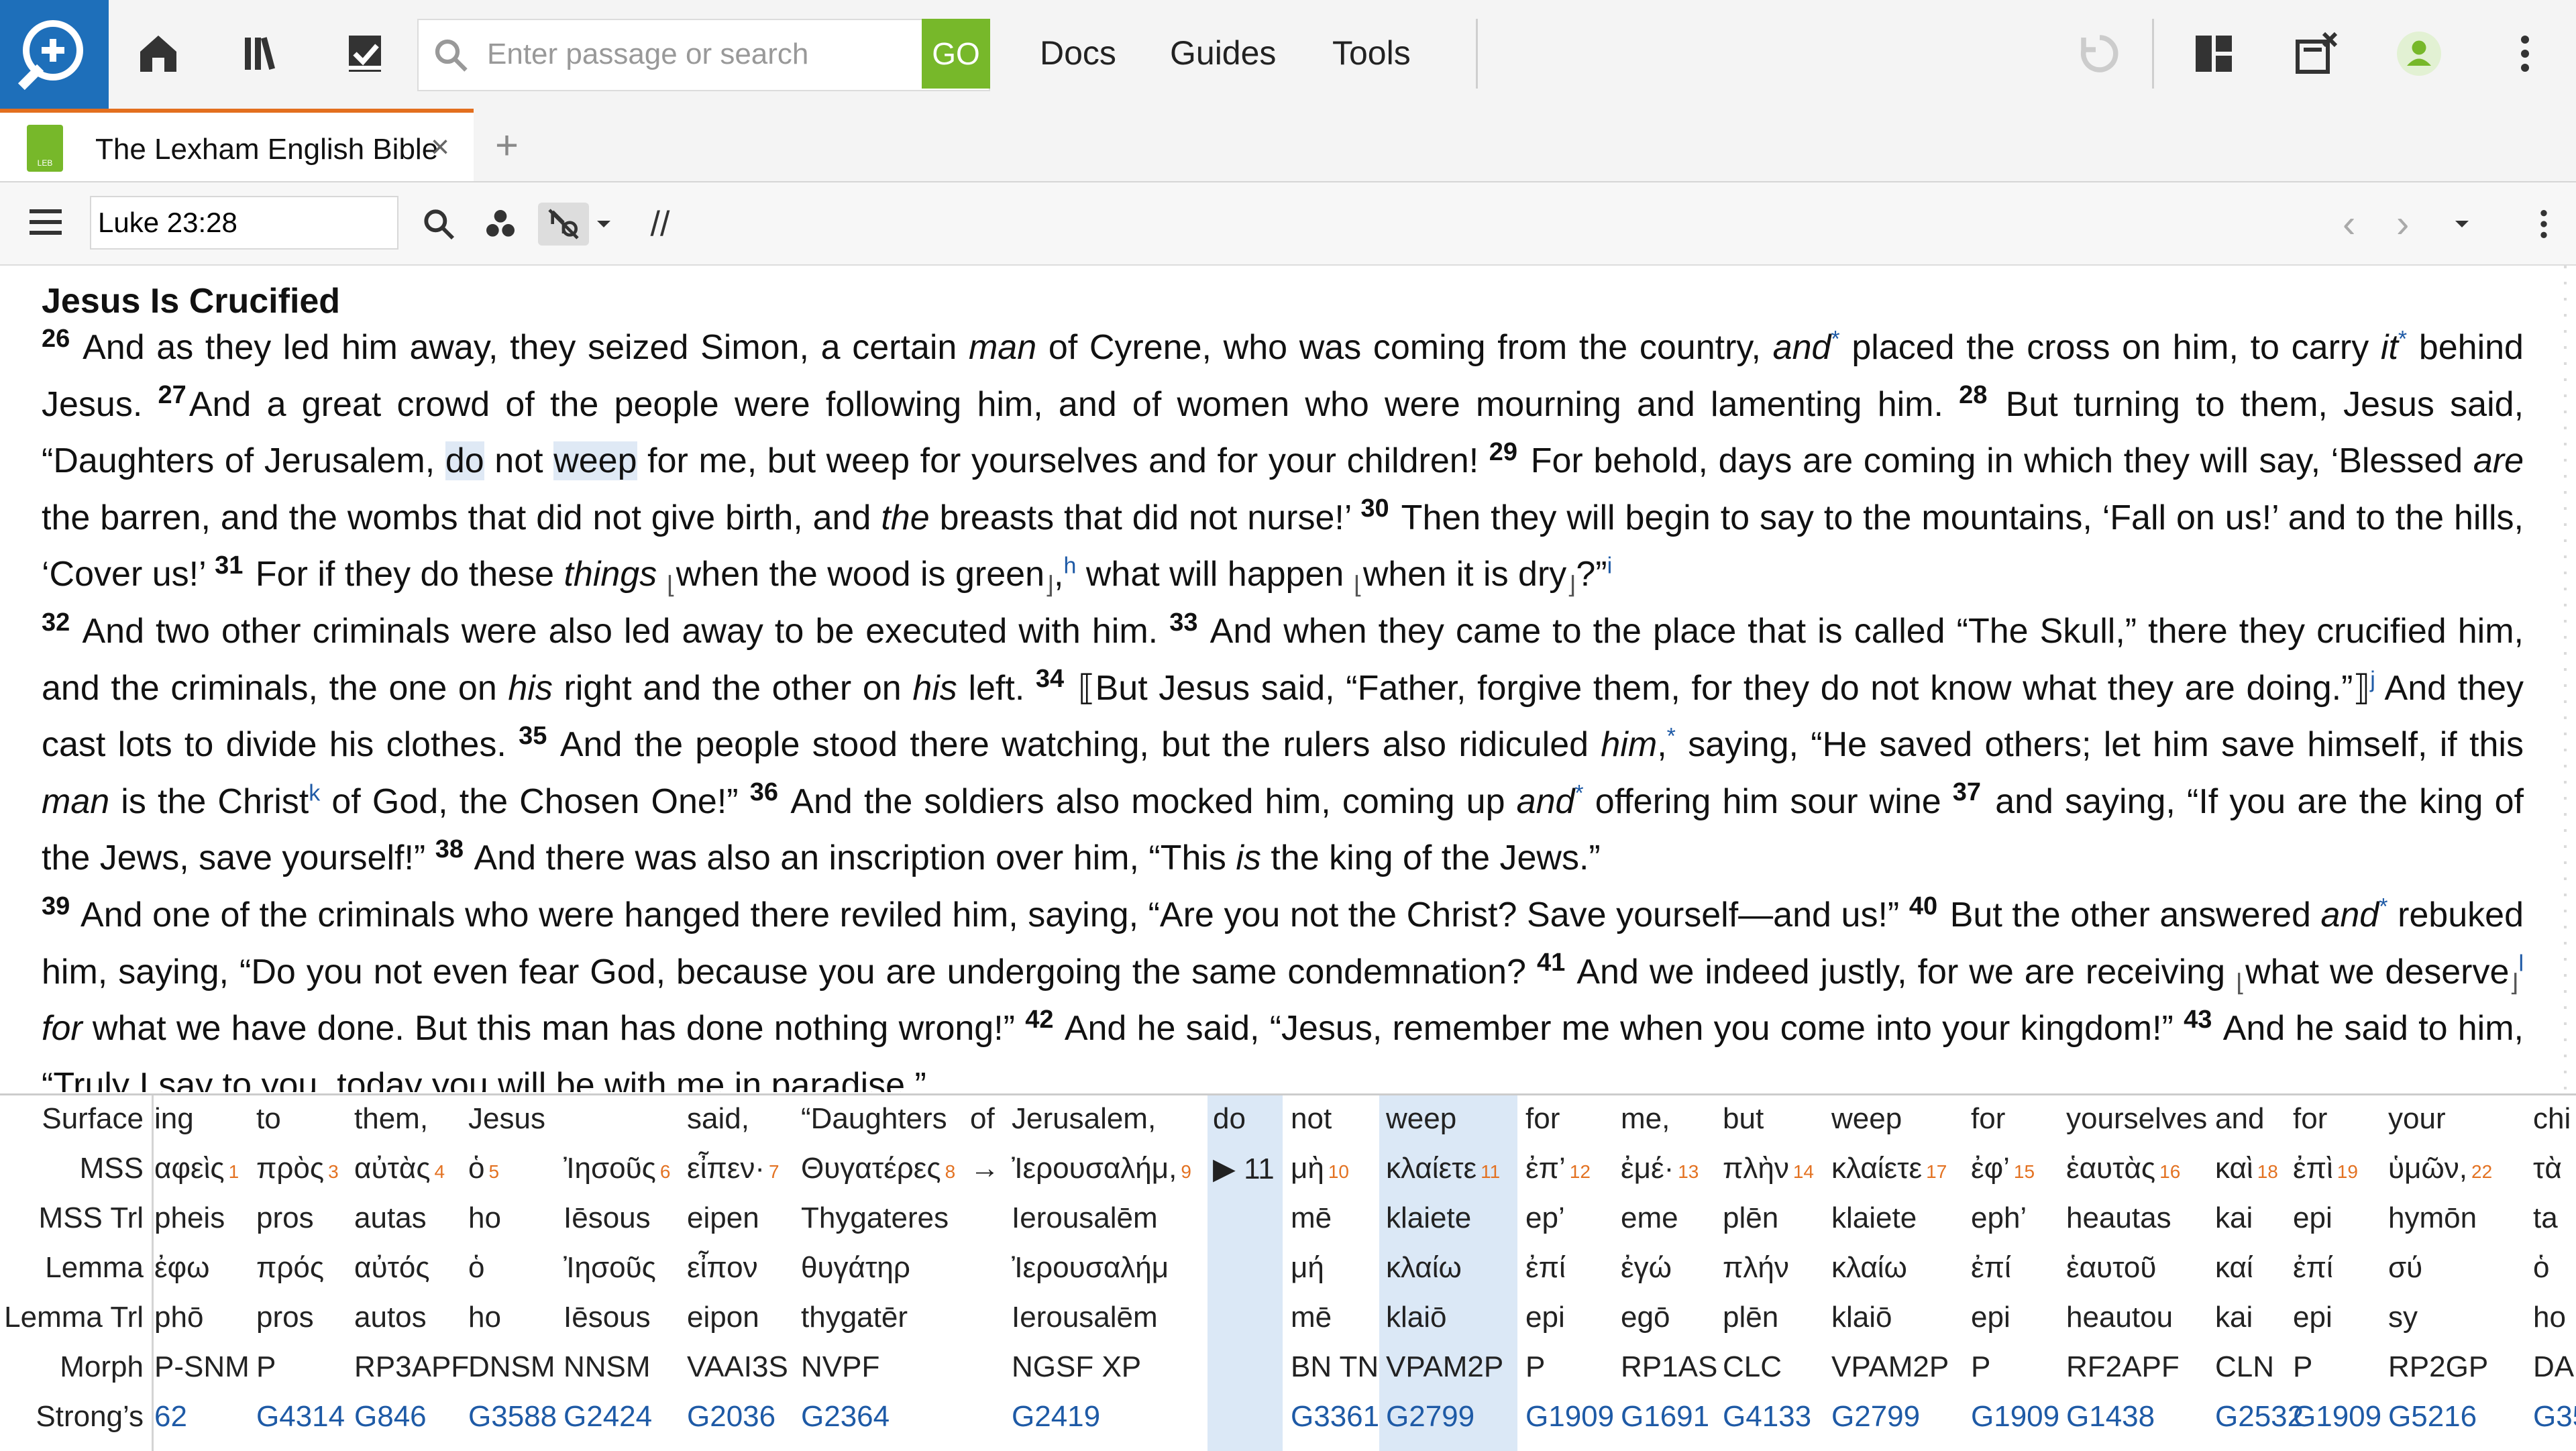 This screenshot has width=2576, height=1451. I want to click on search-box: GO, so click(703, 55).